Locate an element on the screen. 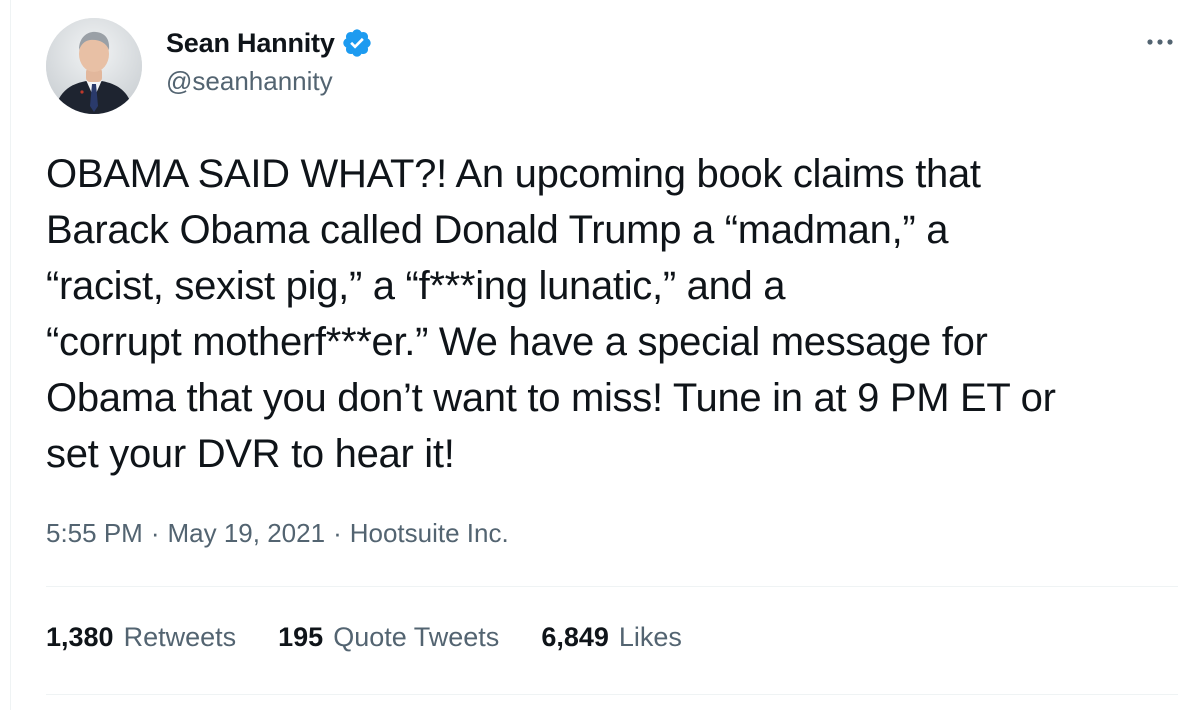  avatar-photo-icon is located at coordinates (94, 66).